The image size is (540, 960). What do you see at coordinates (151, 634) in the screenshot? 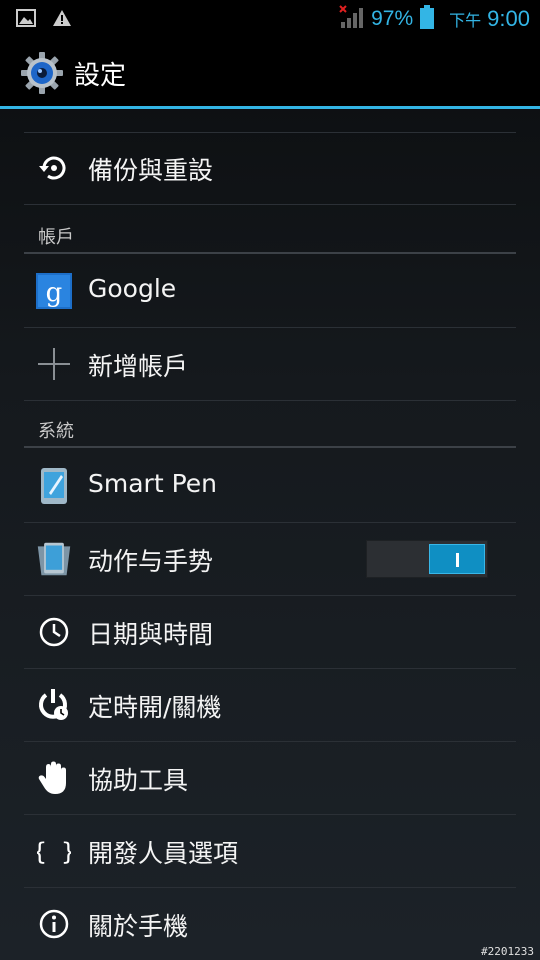
I see `settings-item-label: 日期與時間` at bounding box center [151, 634].